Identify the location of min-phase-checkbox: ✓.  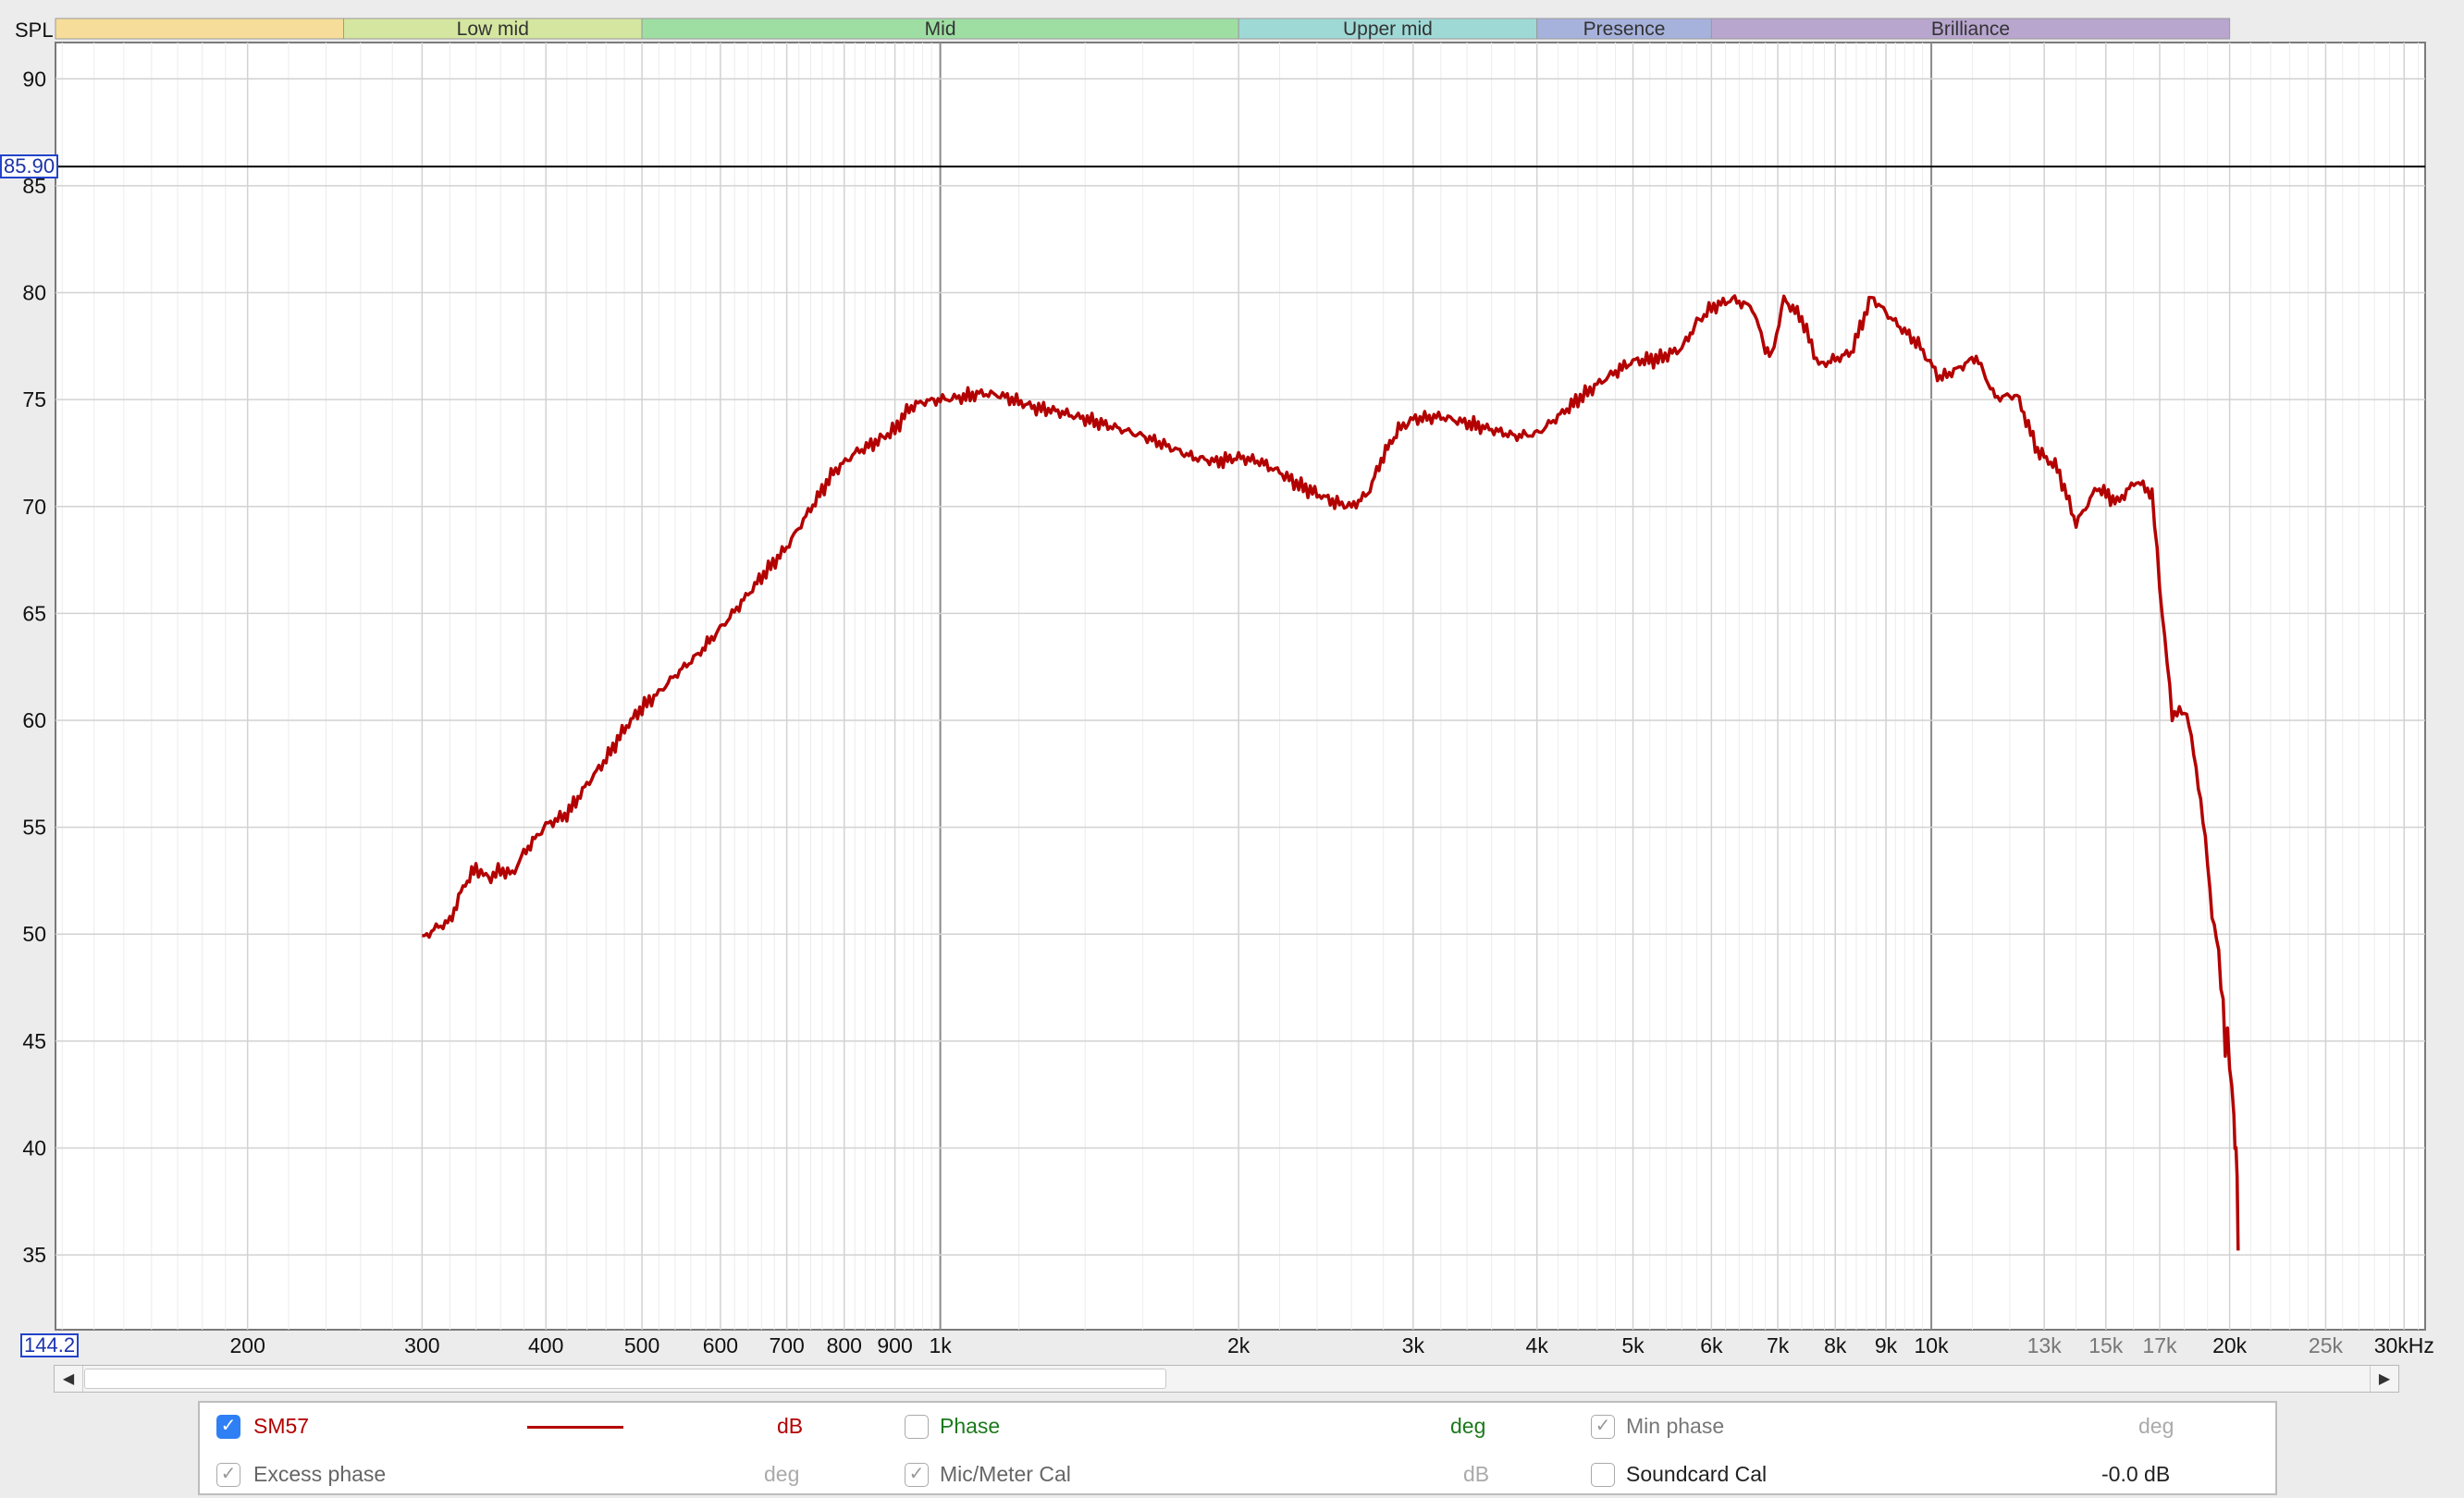
(1603, 1427).